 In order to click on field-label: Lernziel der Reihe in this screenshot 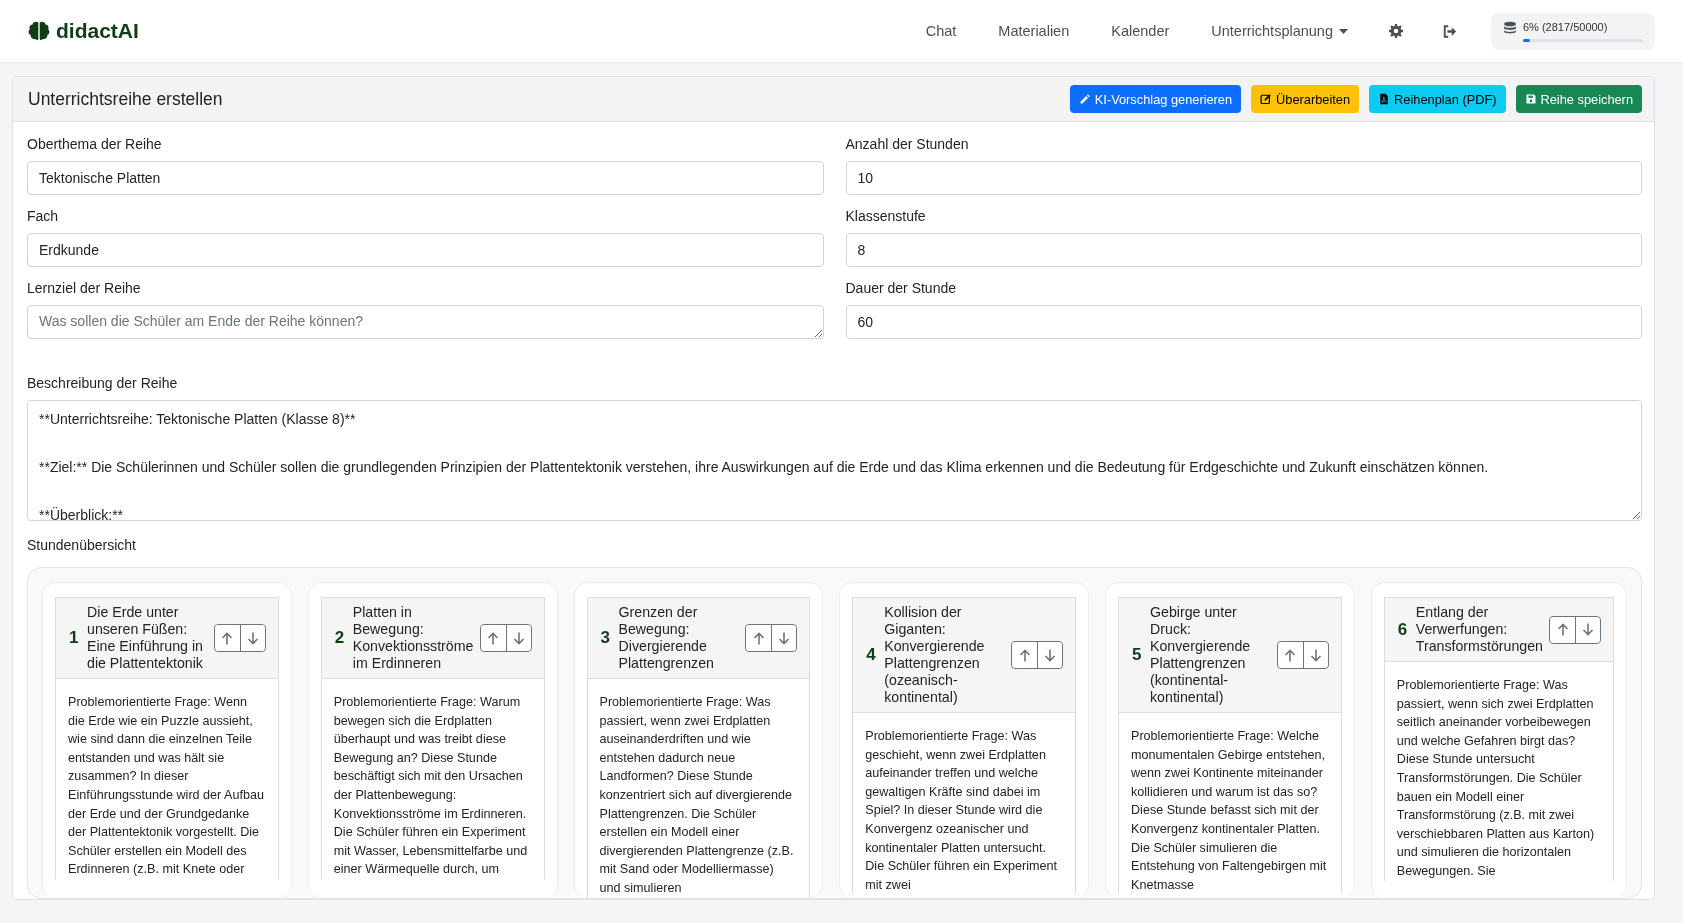, I will do `click(84, 288)`.